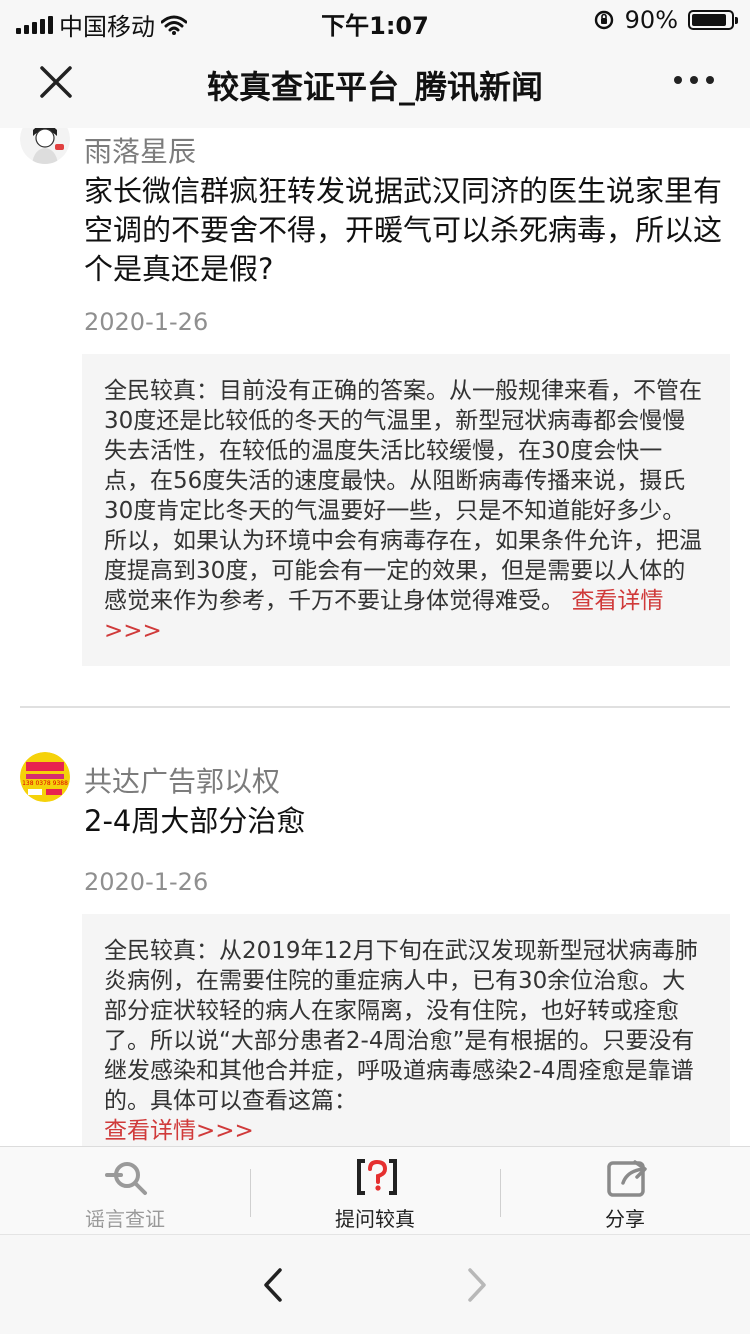 The image size is (750, 1334). What do you see at coordinates (377, 1177) in the screenshot?
I see `question-bracket-icon` at bounding box center [377, 1177].